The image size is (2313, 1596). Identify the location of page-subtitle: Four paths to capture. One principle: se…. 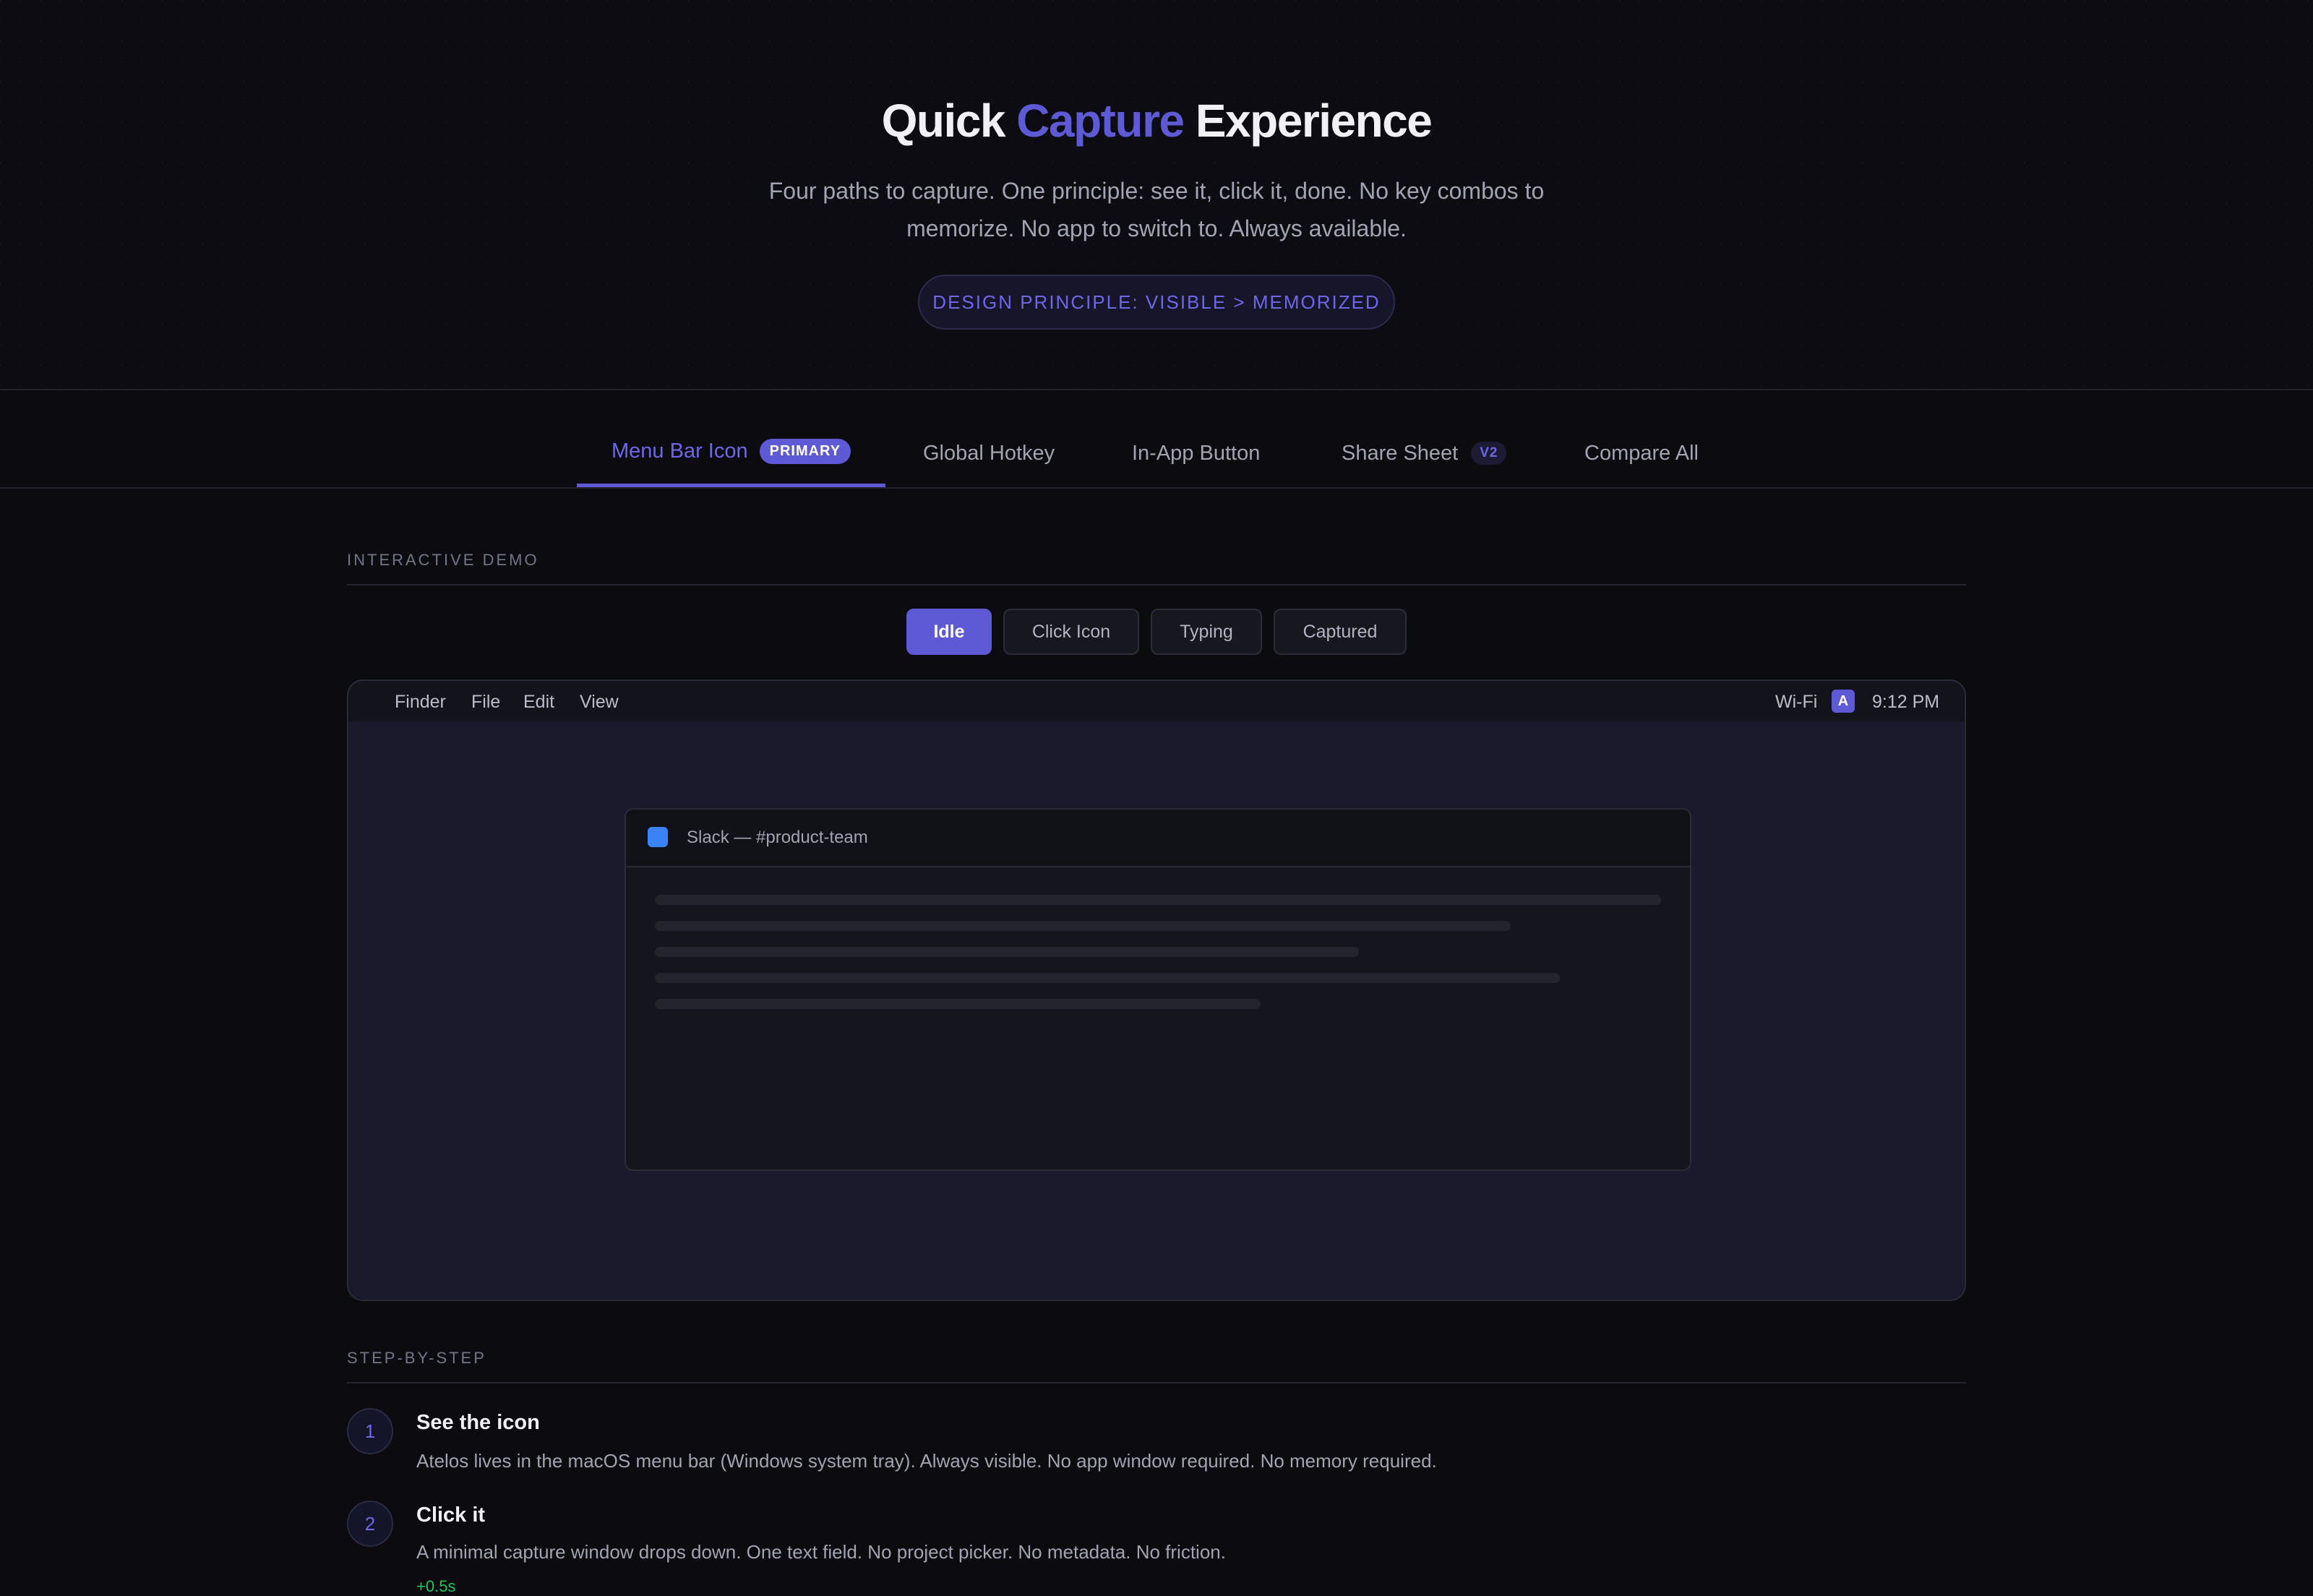
(1156, 209).